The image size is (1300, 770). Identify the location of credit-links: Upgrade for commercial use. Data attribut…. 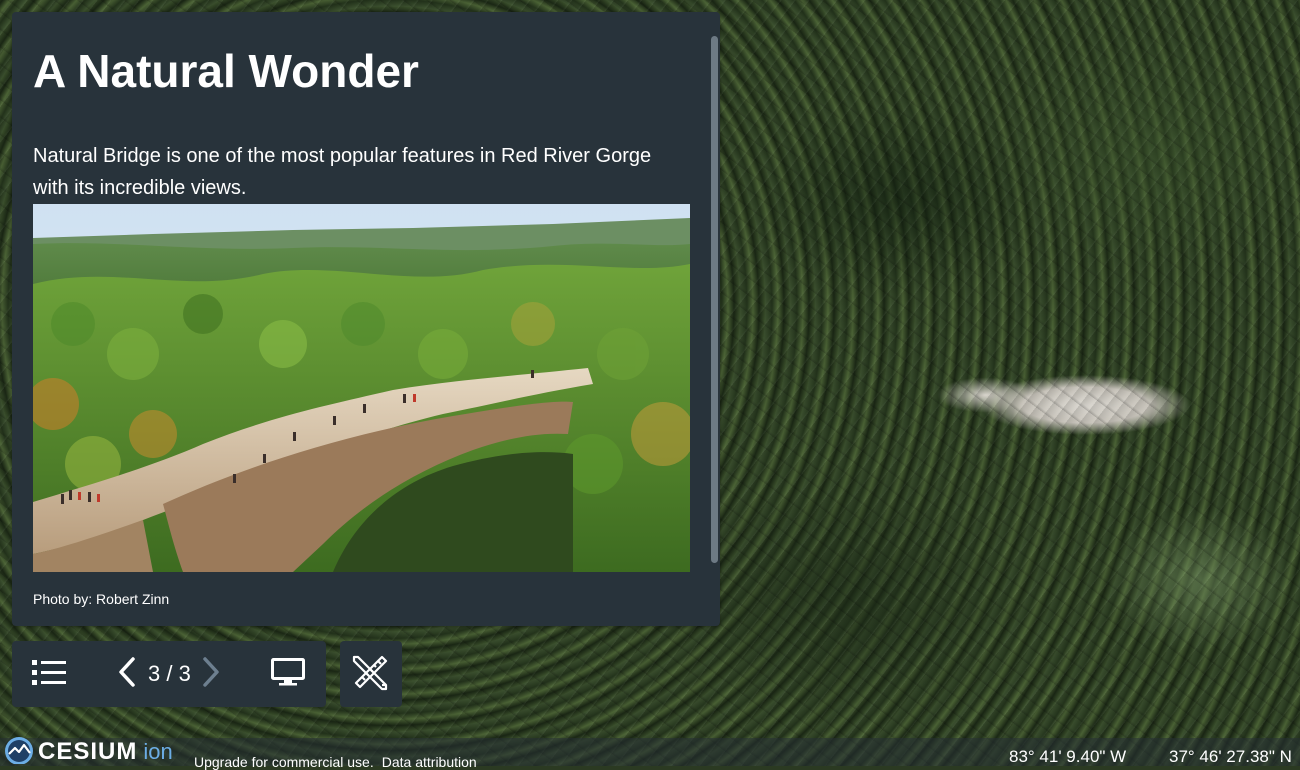
(339, 762).